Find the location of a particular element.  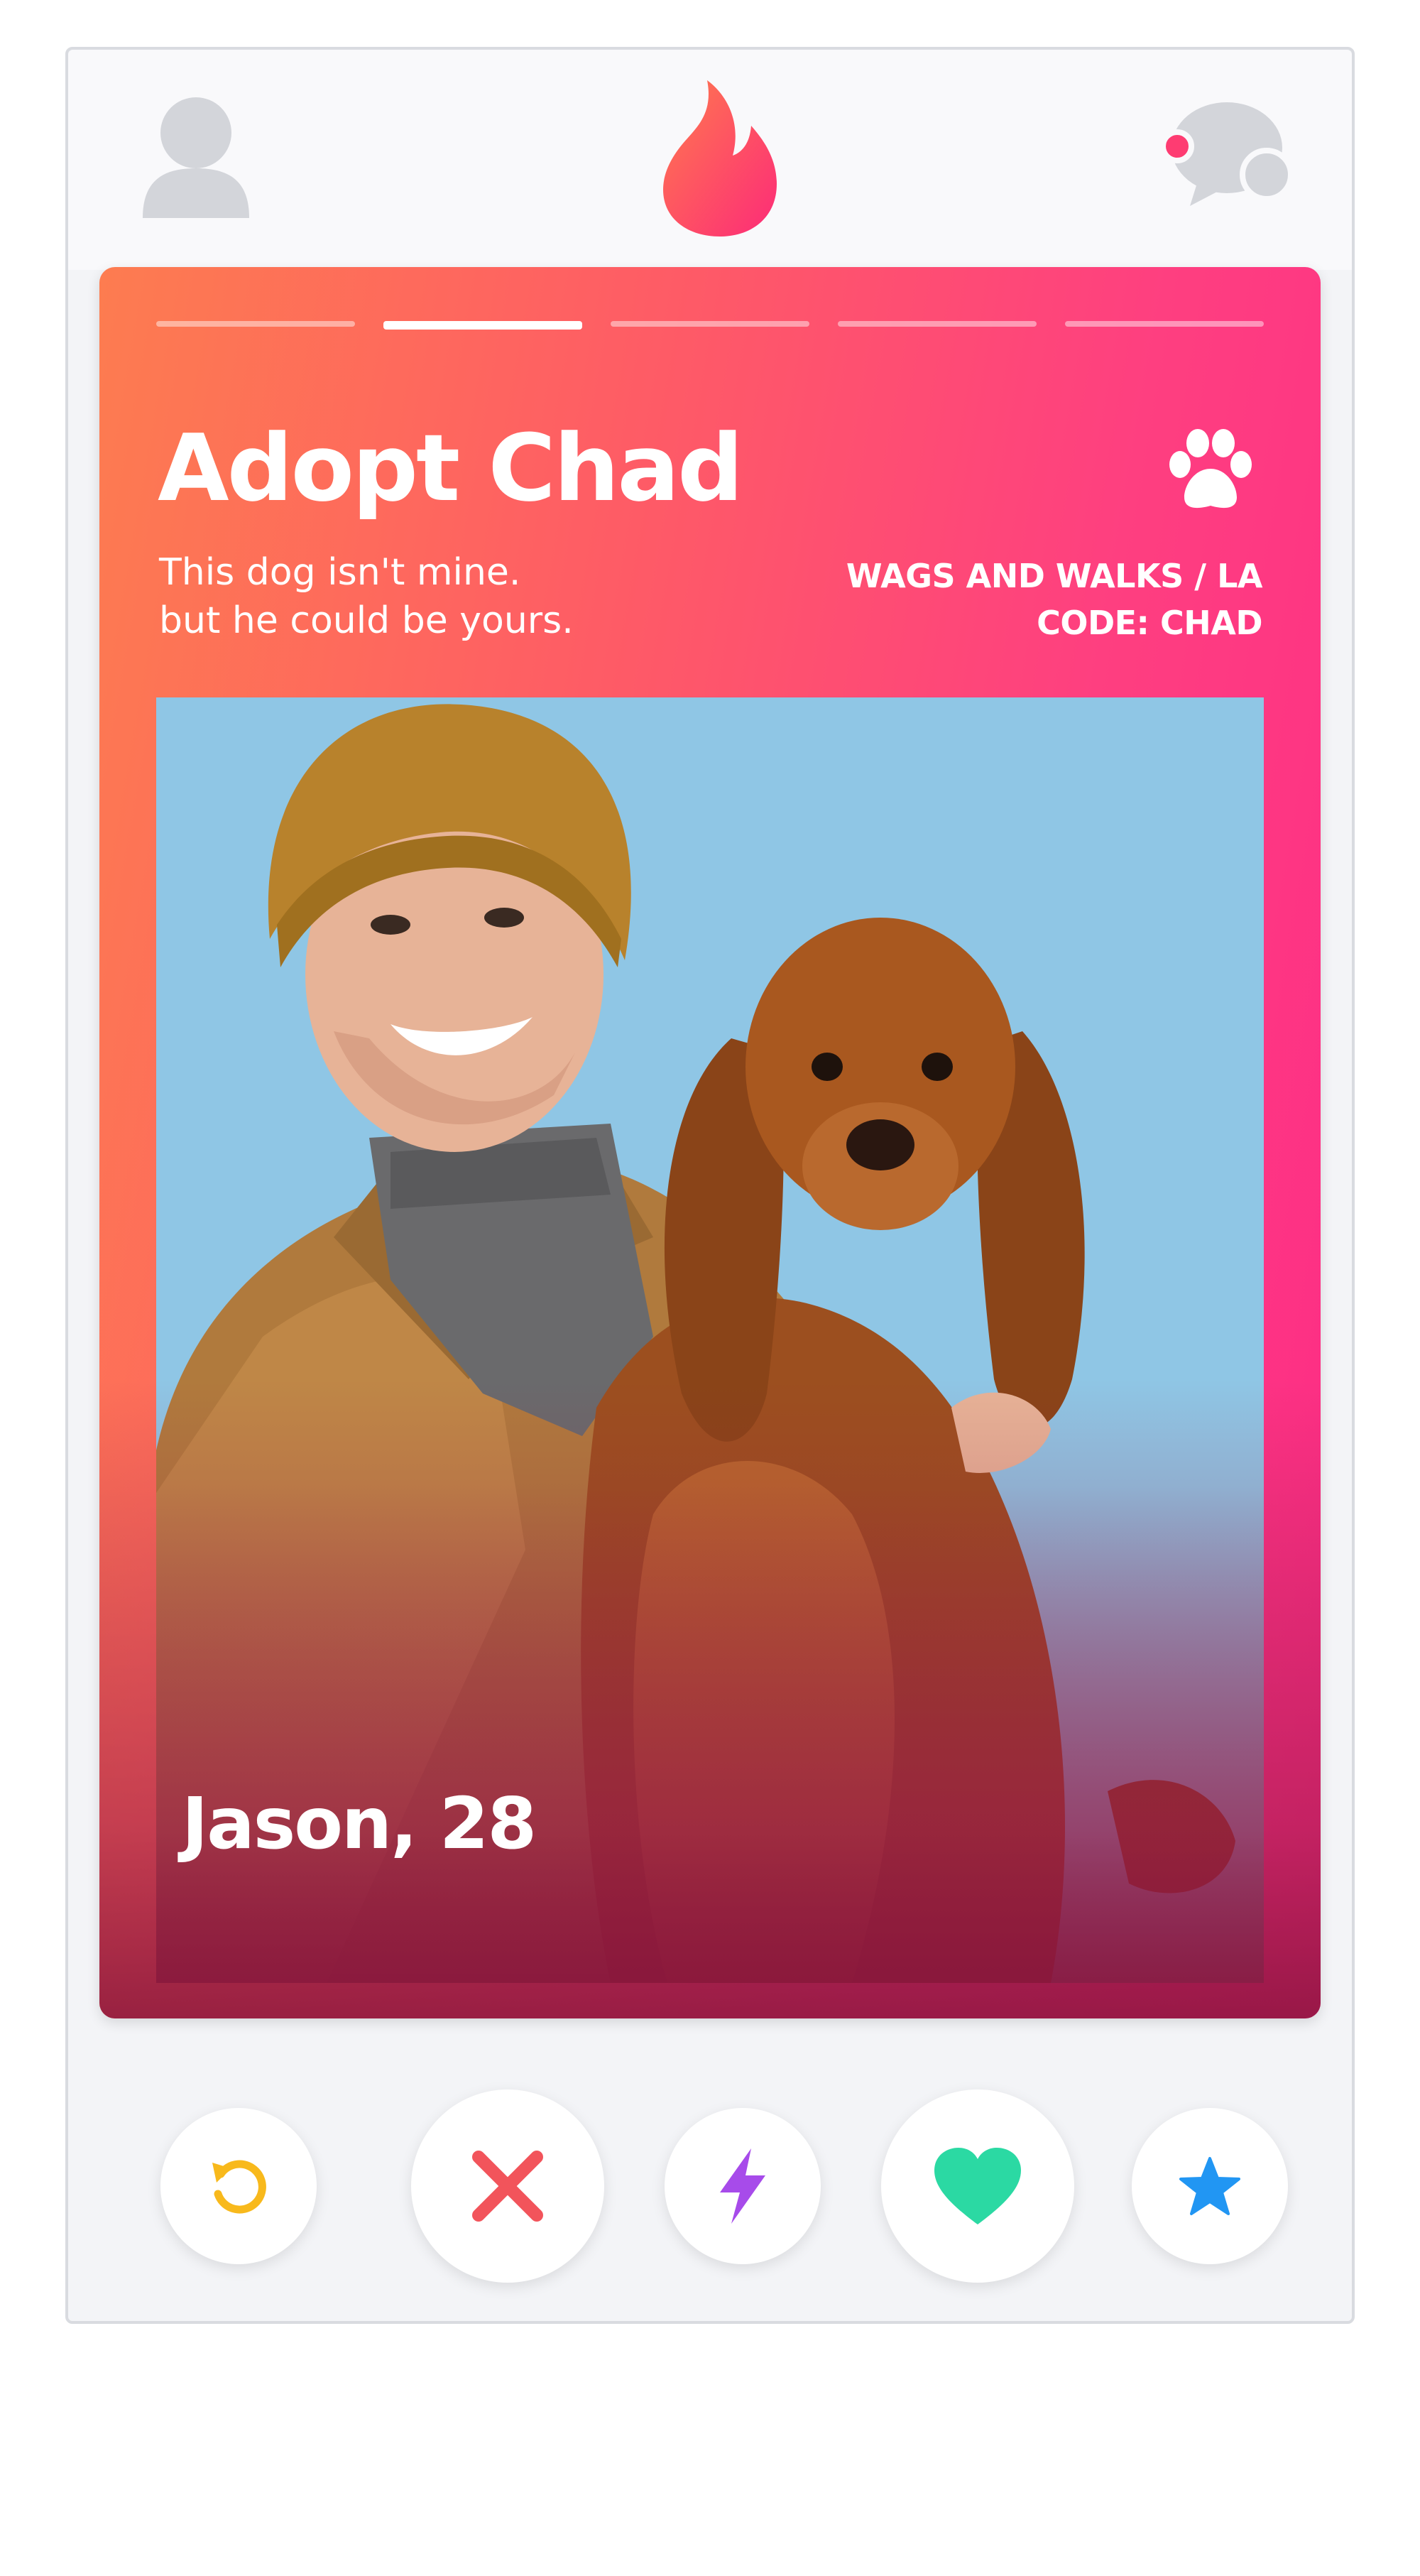

adoption-code: CODE: CHAD is located at coordinates (1149, 623).